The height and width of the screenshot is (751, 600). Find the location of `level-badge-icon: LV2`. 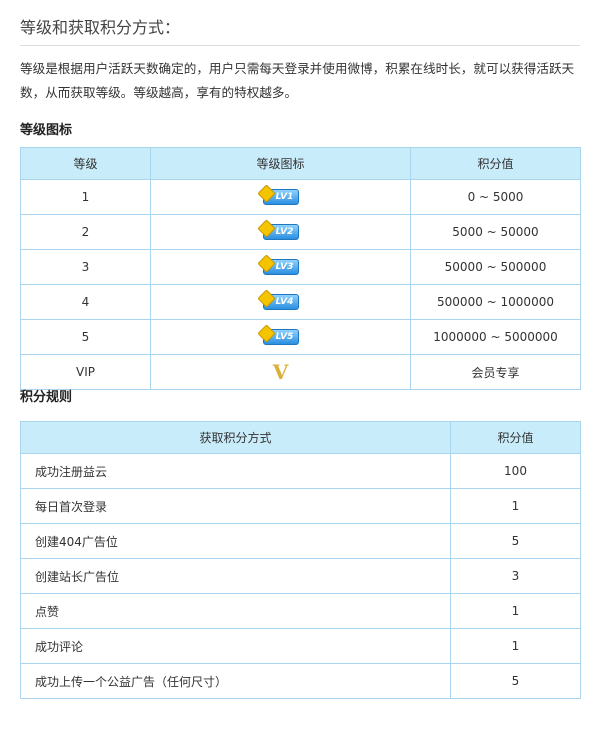

level-badge-icon: LV2 is located at coordinates (277, 229).